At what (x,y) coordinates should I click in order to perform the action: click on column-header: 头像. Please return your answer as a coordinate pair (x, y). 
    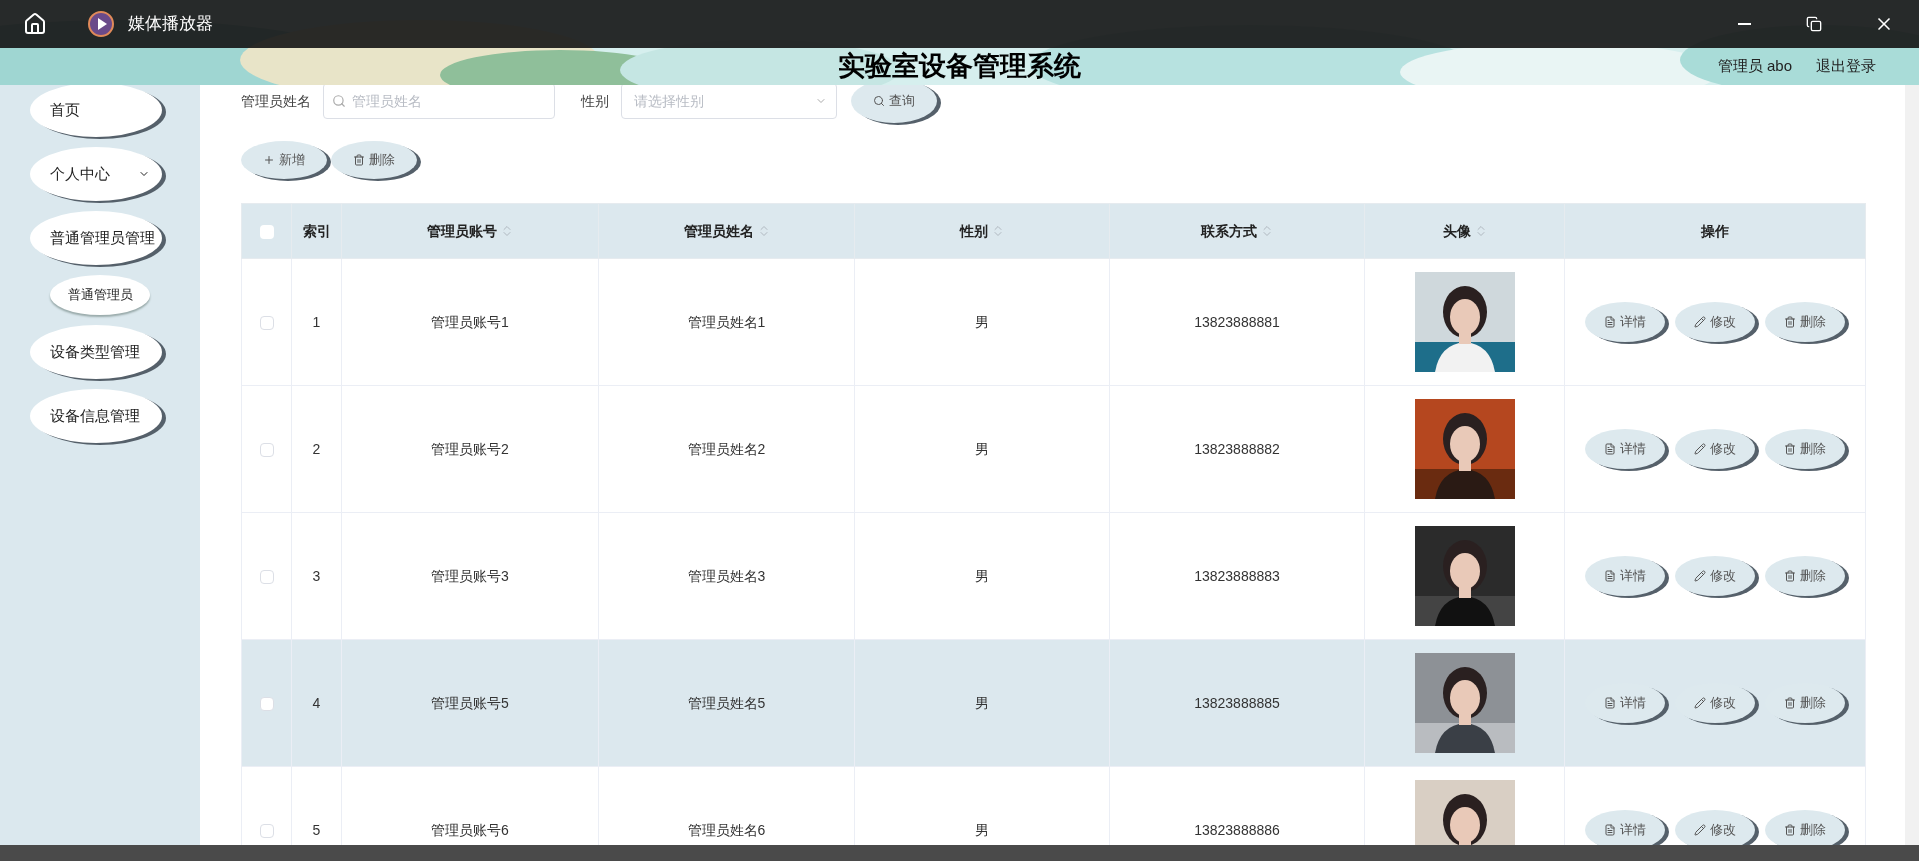
    Looking at the image, I should click on (1464, 231).